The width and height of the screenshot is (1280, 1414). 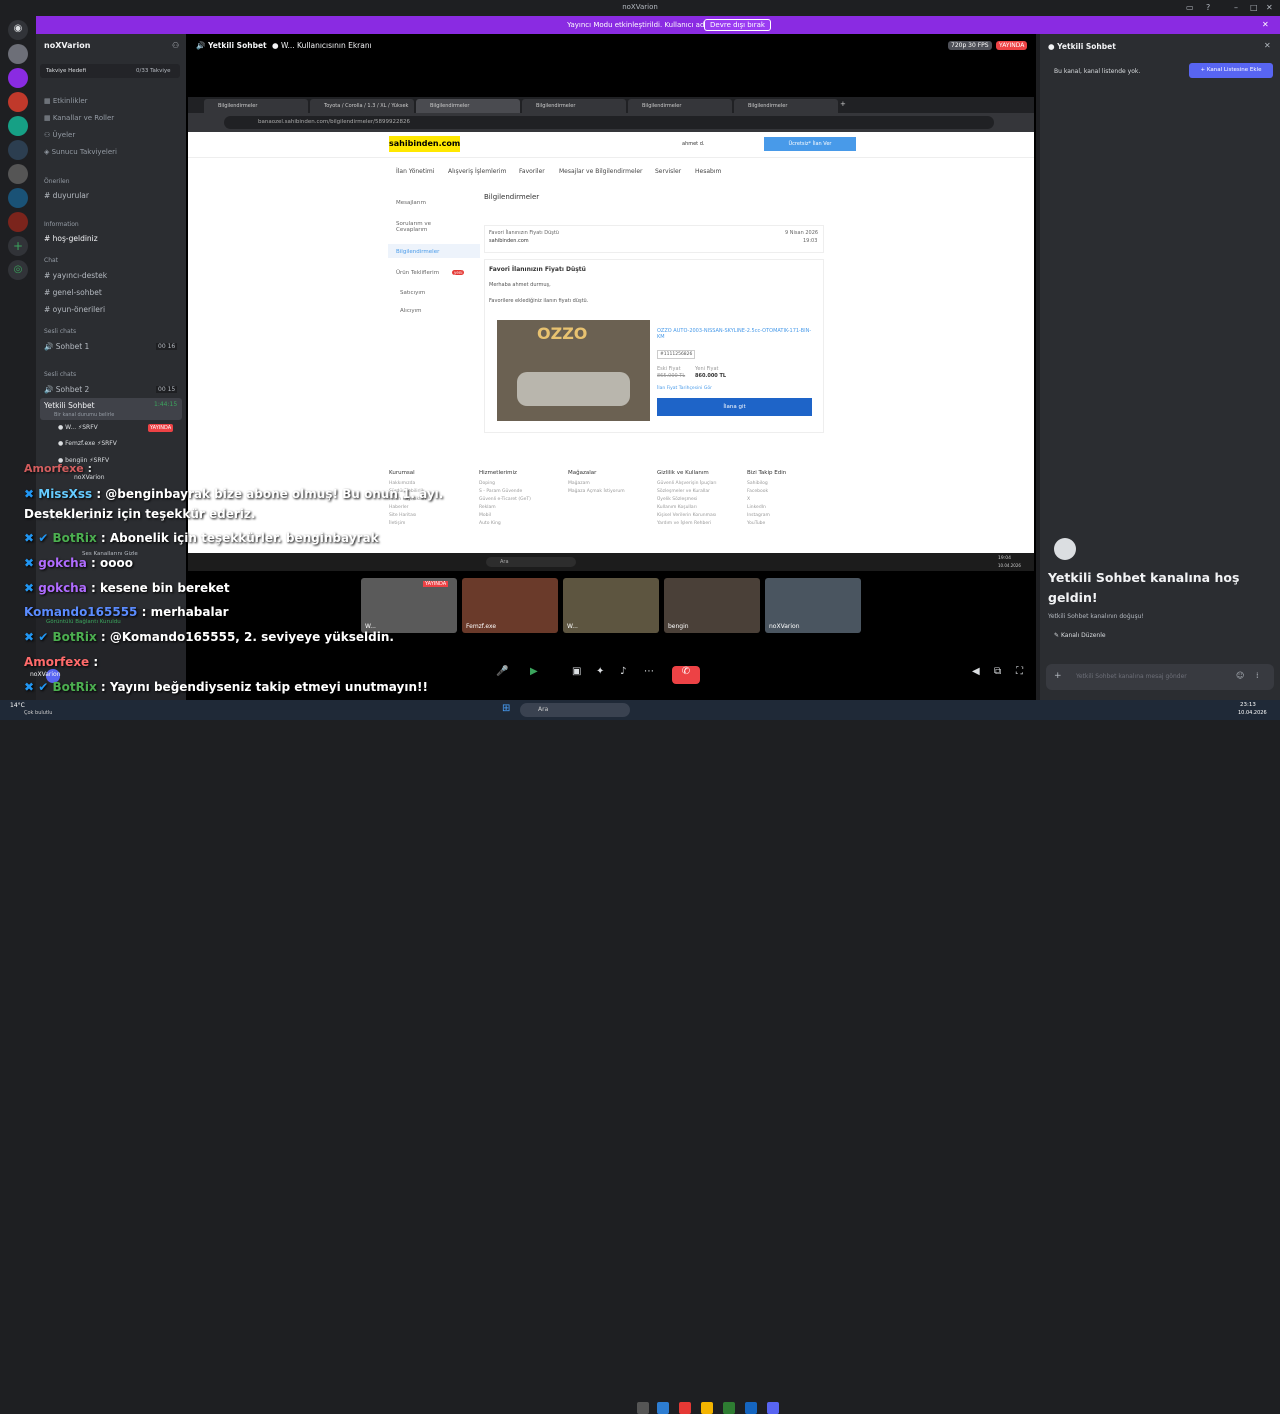 I want to click on inbox-icon: ▭, so click(x=1190, y=7).